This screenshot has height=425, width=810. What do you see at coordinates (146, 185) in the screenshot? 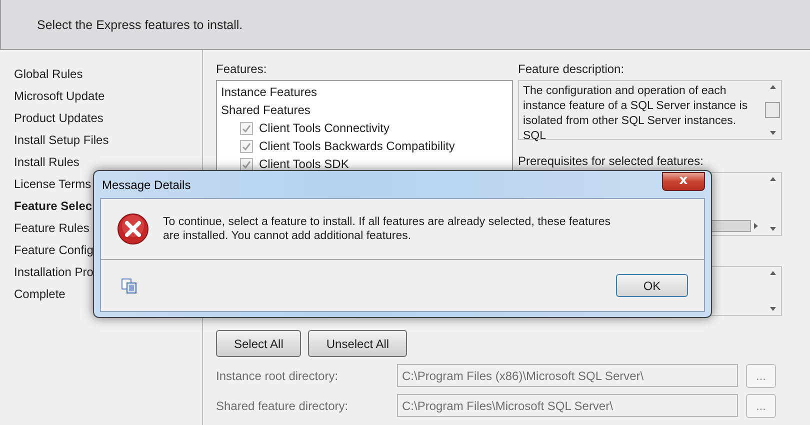
I see `dialog-title: Message Details` at bounding box center [146, 185].